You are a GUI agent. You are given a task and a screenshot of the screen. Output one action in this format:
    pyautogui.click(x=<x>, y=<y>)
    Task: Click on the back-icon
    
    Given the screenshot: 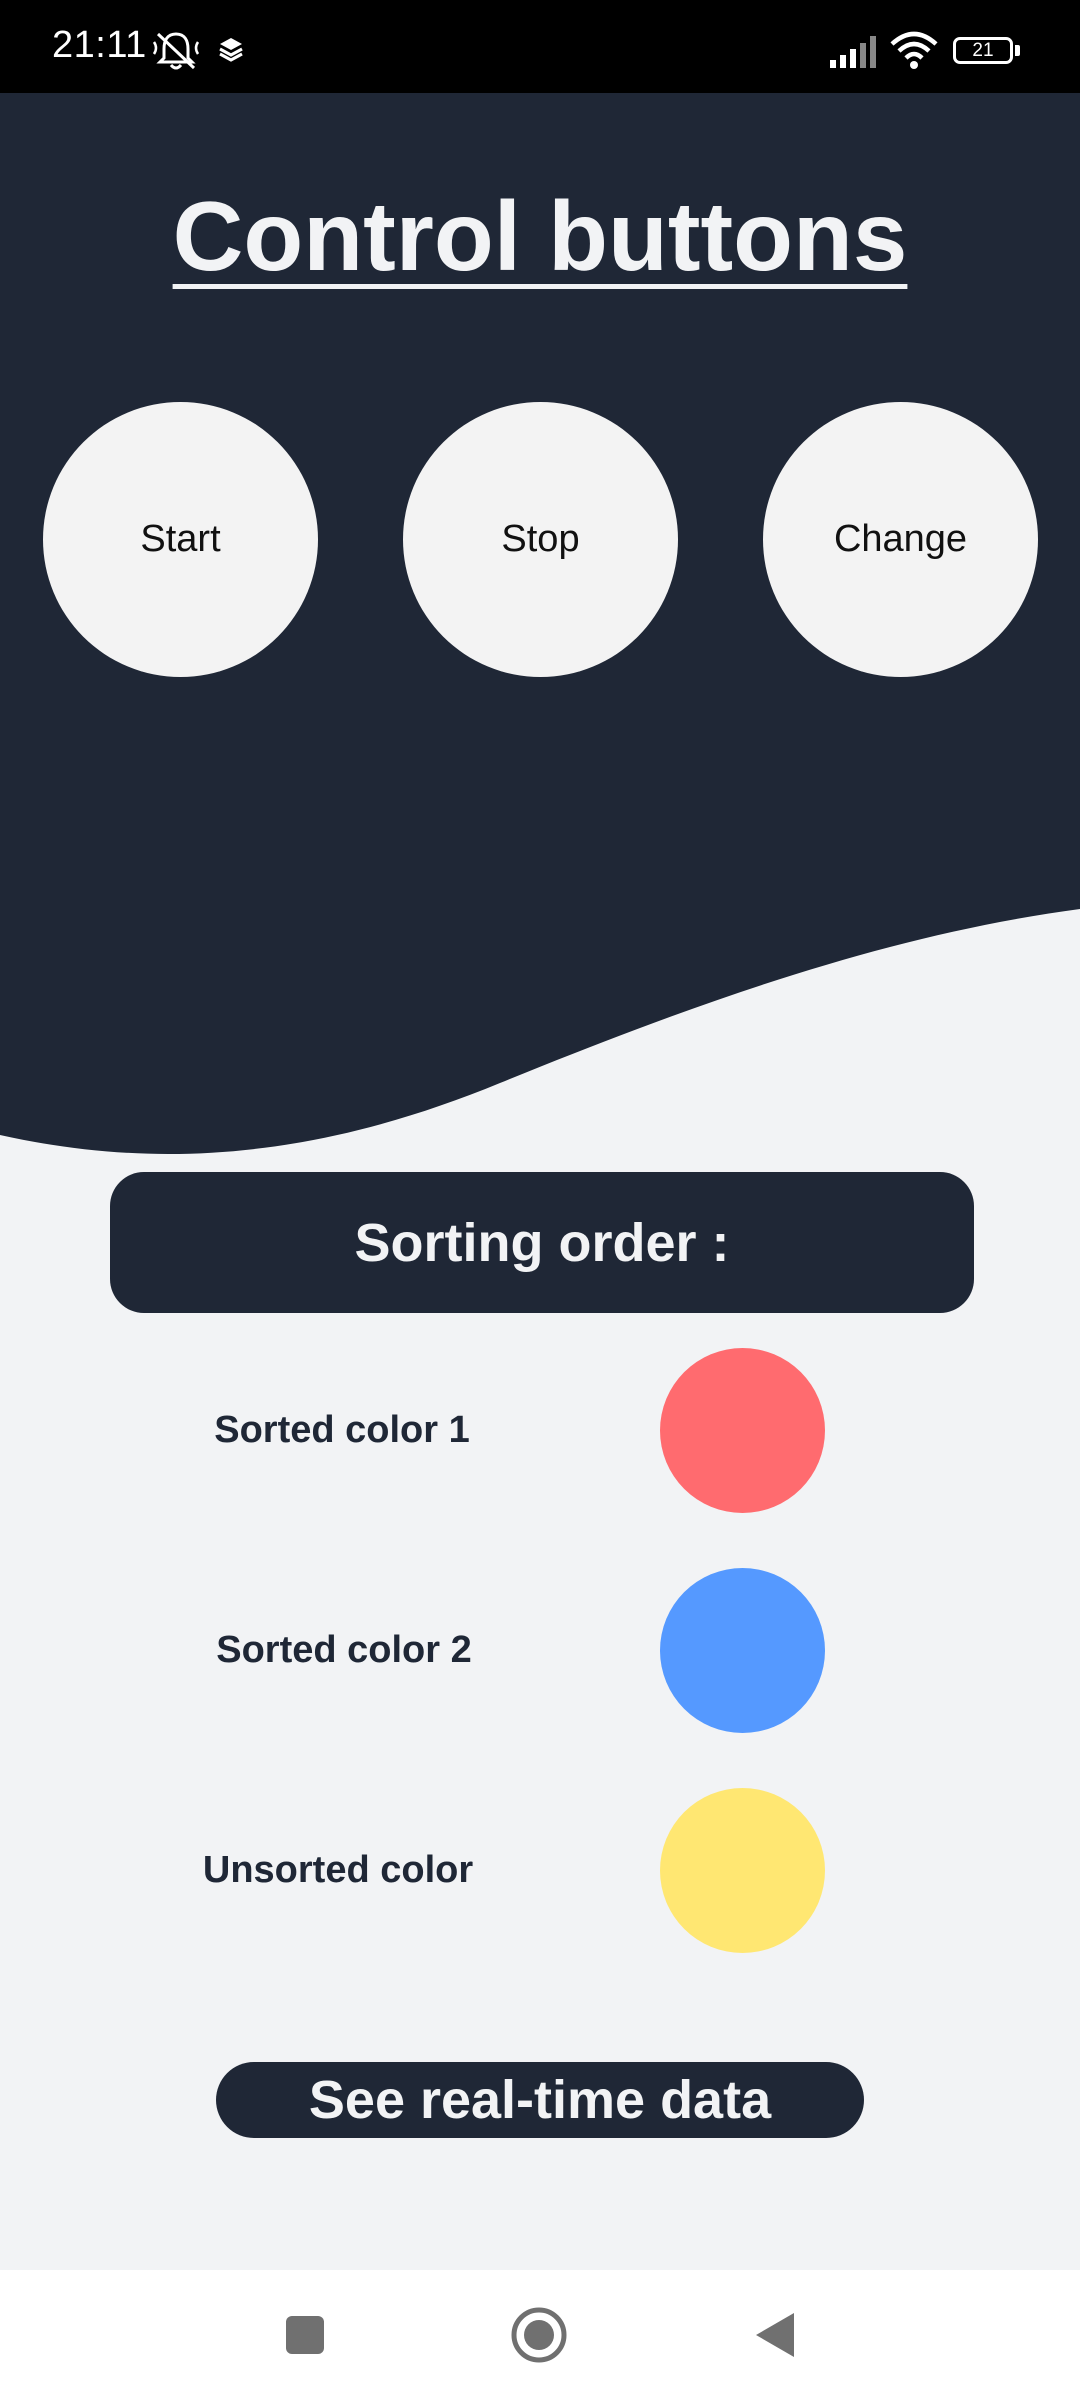 What is the action you would take?
    pyautogui.click(x=775, y=2335)
    